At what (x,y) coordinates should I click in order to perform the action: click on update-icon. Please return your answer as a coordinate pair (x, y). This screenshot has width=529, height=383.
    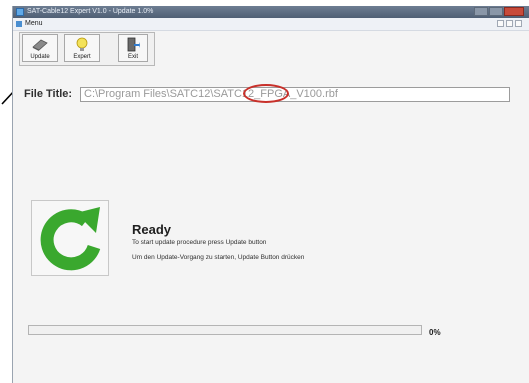
    Looking at the image, I should click on (40, 45).